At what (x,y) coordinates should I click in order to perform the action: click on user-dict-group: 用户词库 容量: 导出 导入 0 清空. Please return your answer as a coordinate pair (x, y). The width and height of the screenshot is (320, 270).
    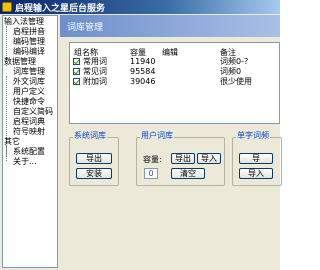
    Looking at the image, I should click on (180, 156).